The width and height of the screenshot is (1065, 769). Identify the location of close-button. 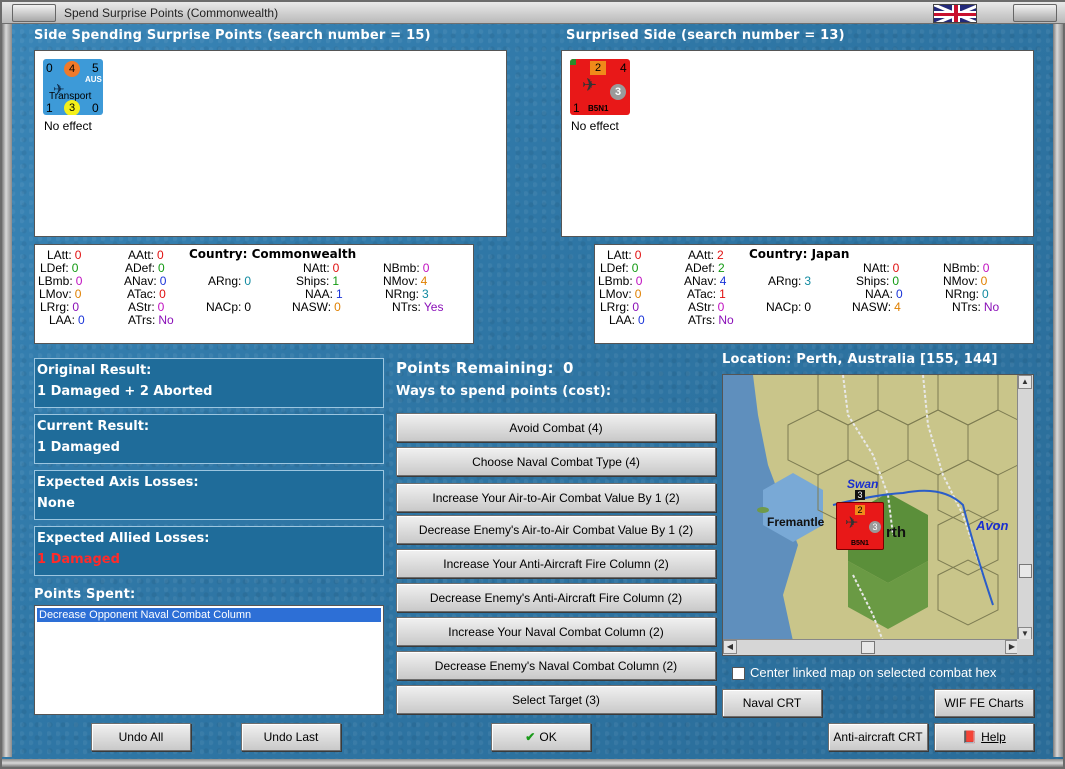
(1035, 13).